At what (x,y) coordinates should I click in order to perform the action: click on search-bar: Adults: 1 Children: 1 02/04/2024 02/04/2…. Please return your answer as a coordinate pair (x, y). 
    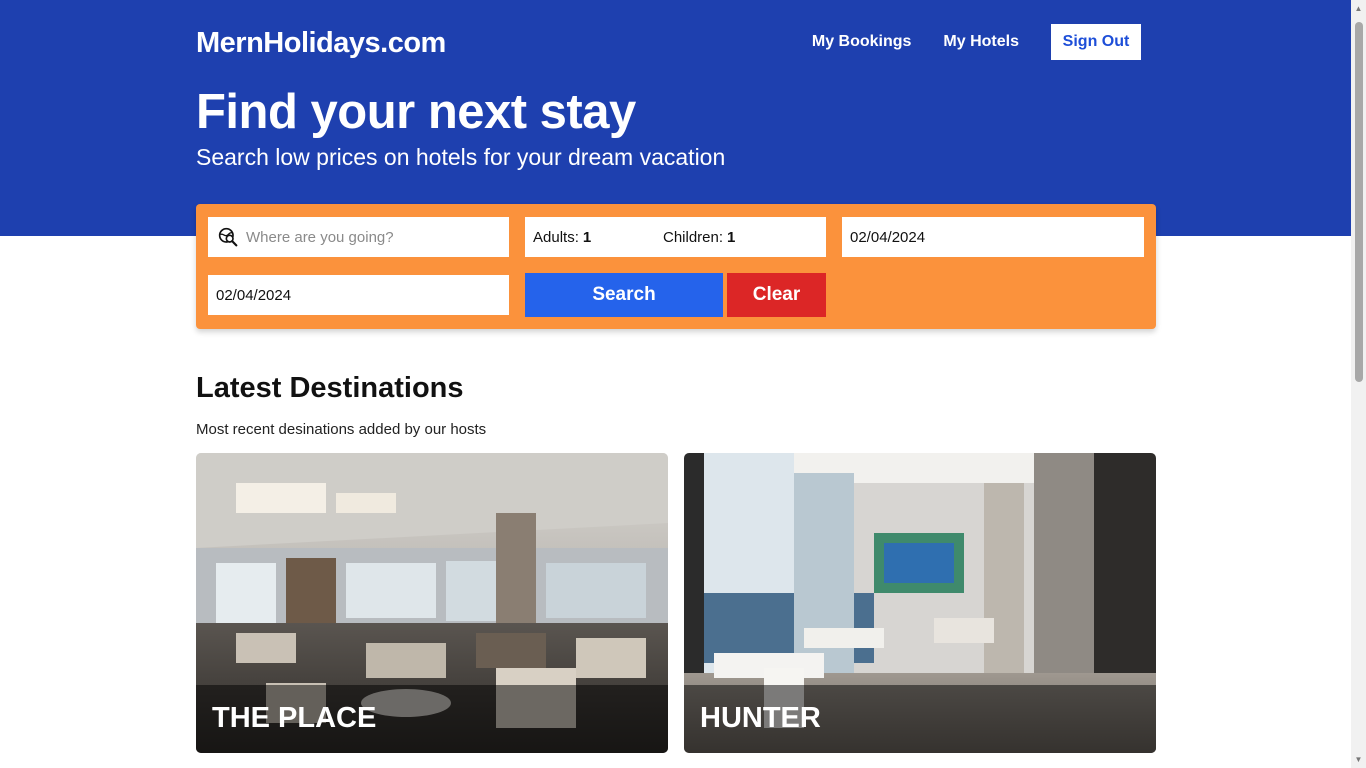
    Looking at the image, I should click on (676, 266).